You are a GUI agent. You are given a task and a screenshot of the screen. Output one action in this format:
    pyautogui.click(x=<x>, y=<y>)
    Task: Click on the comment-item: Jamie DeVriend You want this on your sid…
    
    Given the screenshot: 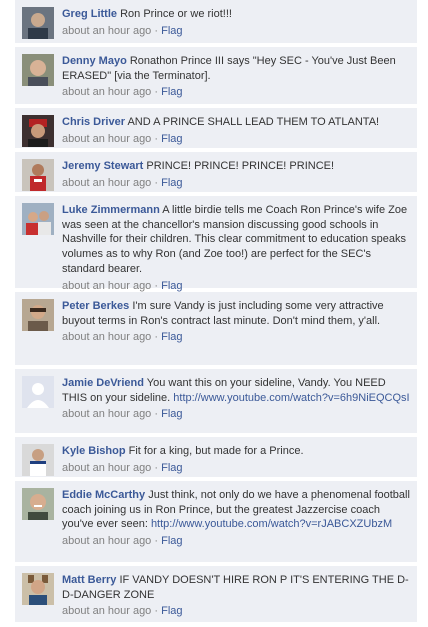 What is the action you would take?
    pyautogui.click(x=216, y=401)
    